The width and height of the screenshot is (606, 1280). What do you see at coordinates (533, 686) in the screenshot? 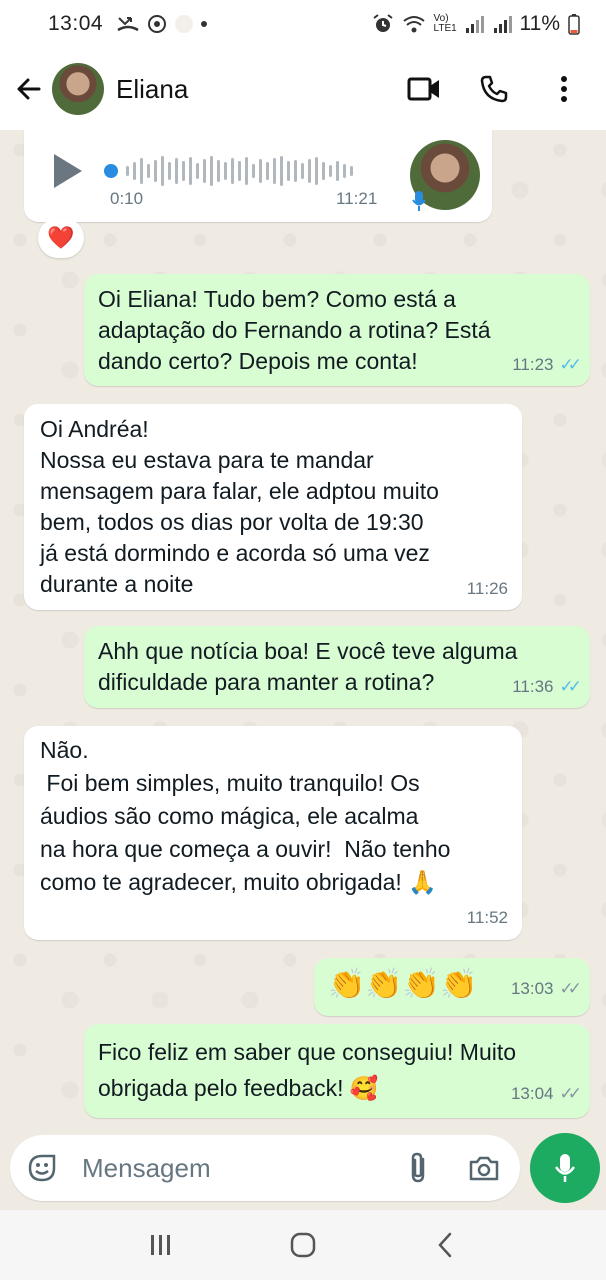
I see `message-time: 11:36` at bounding box center [533, 686].